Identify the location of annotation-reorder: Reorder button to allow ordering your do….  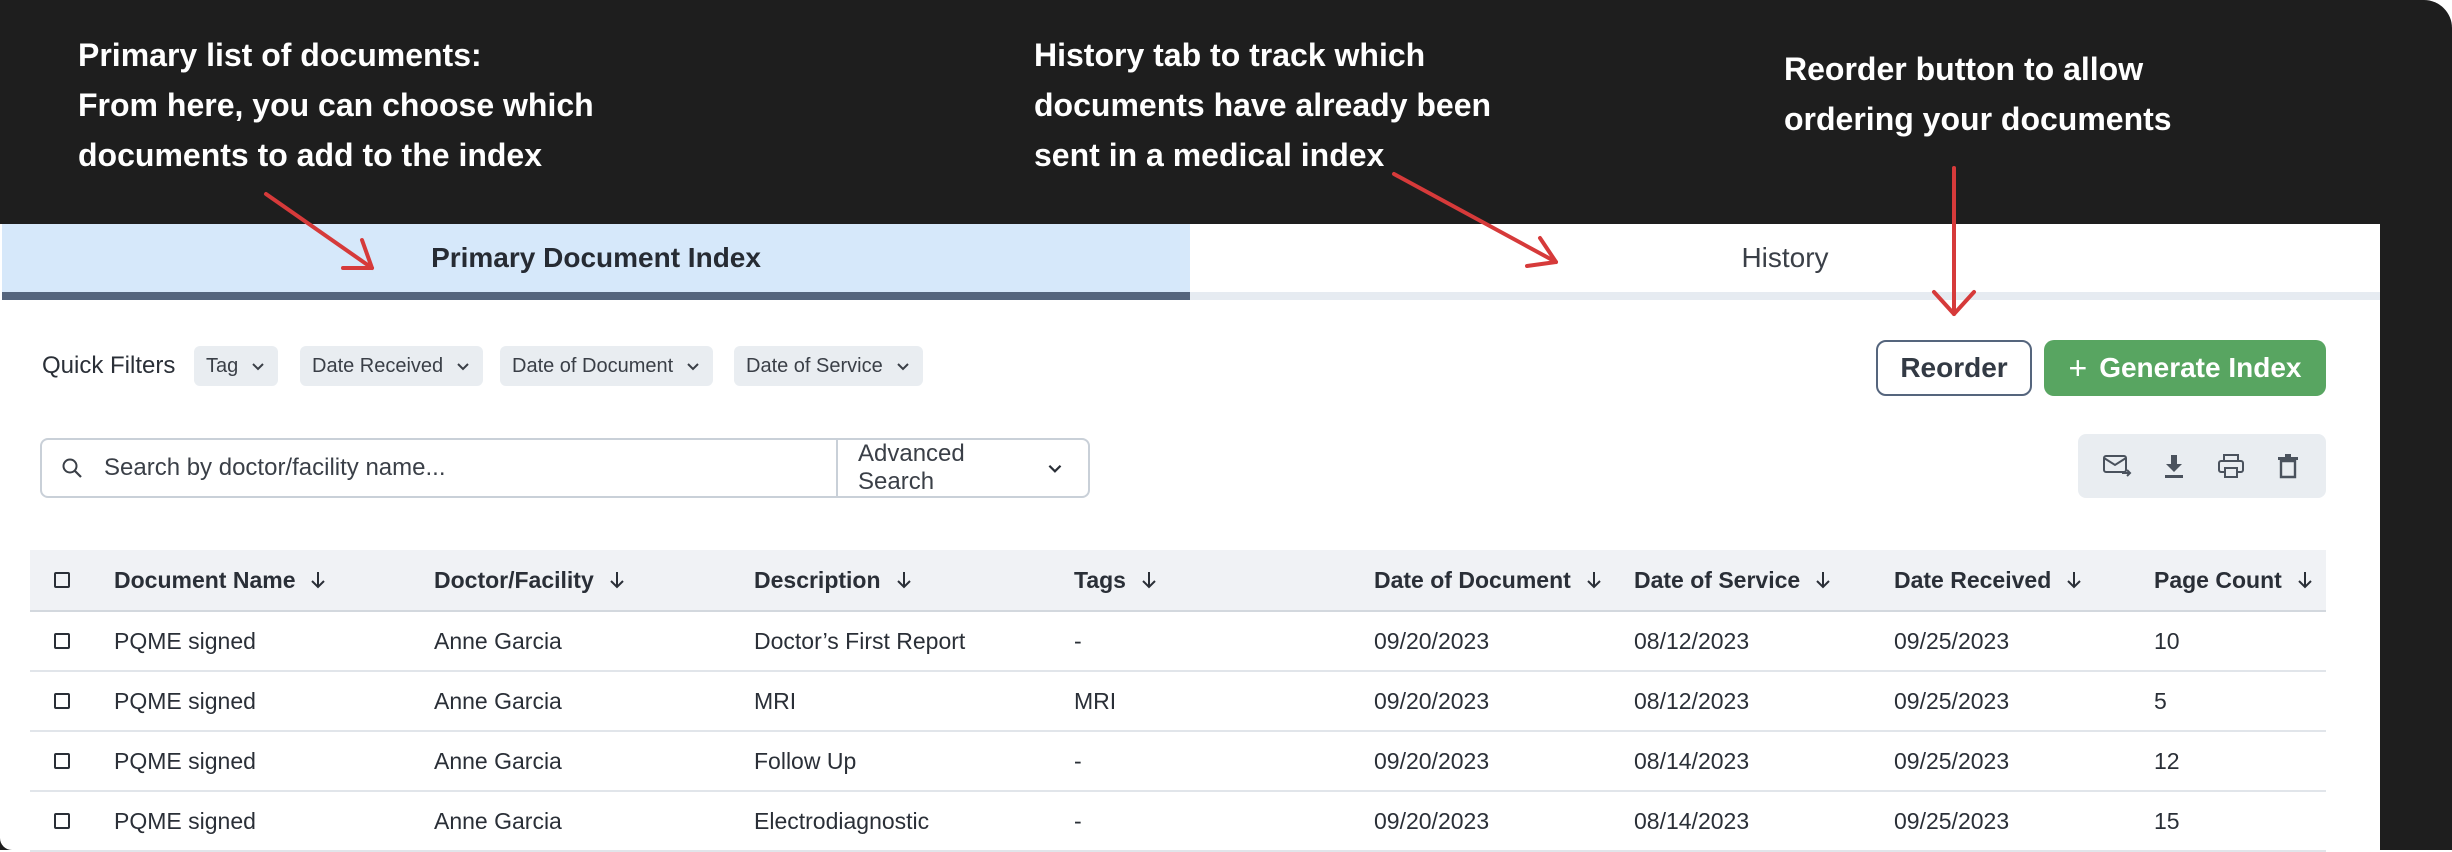
(1978, 94).